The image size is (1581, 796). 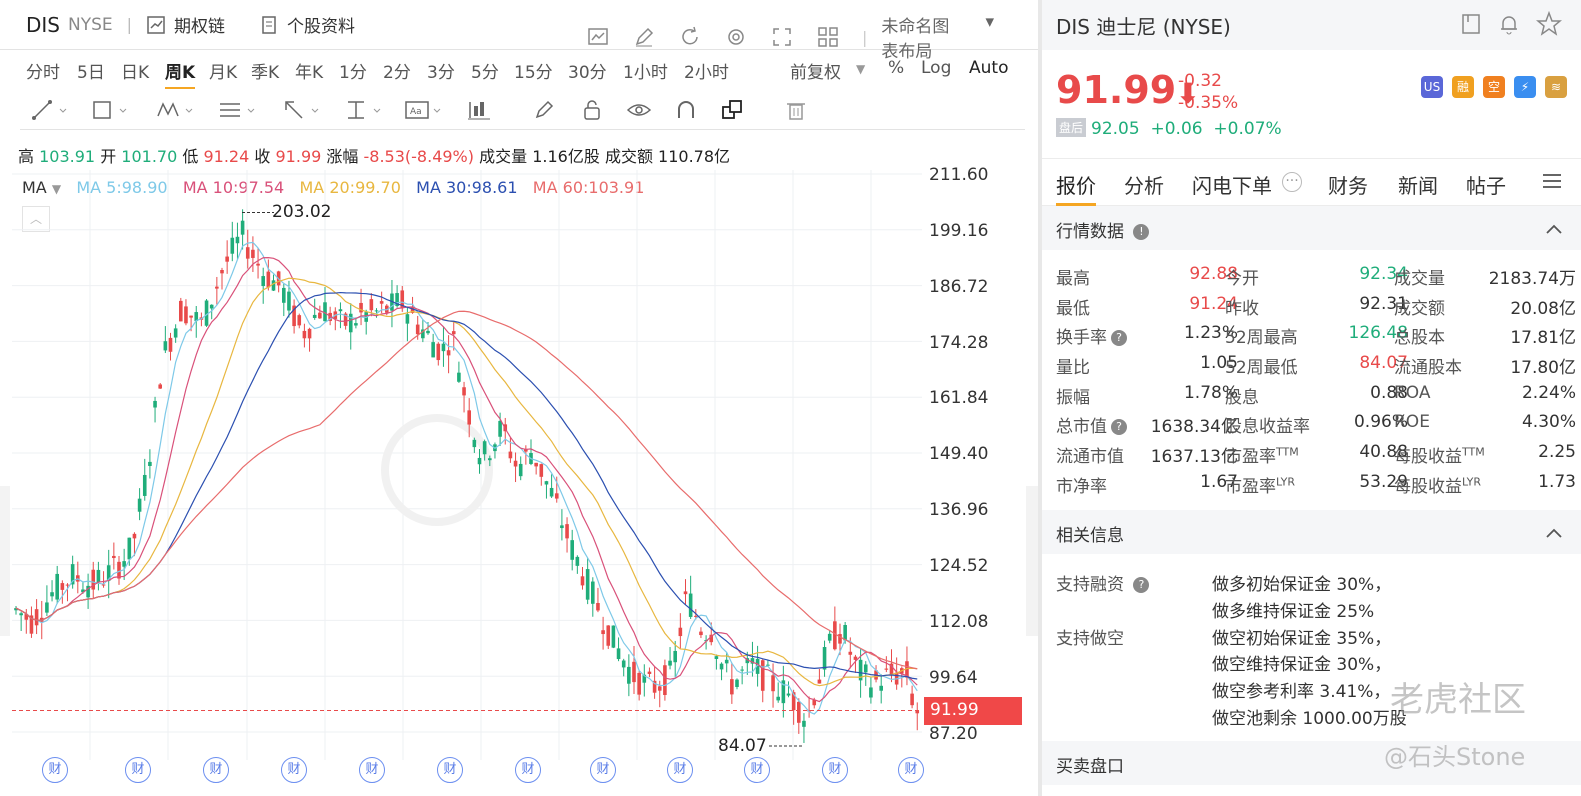 I want to click on info-icon: !, so click(x=1141, y=232).